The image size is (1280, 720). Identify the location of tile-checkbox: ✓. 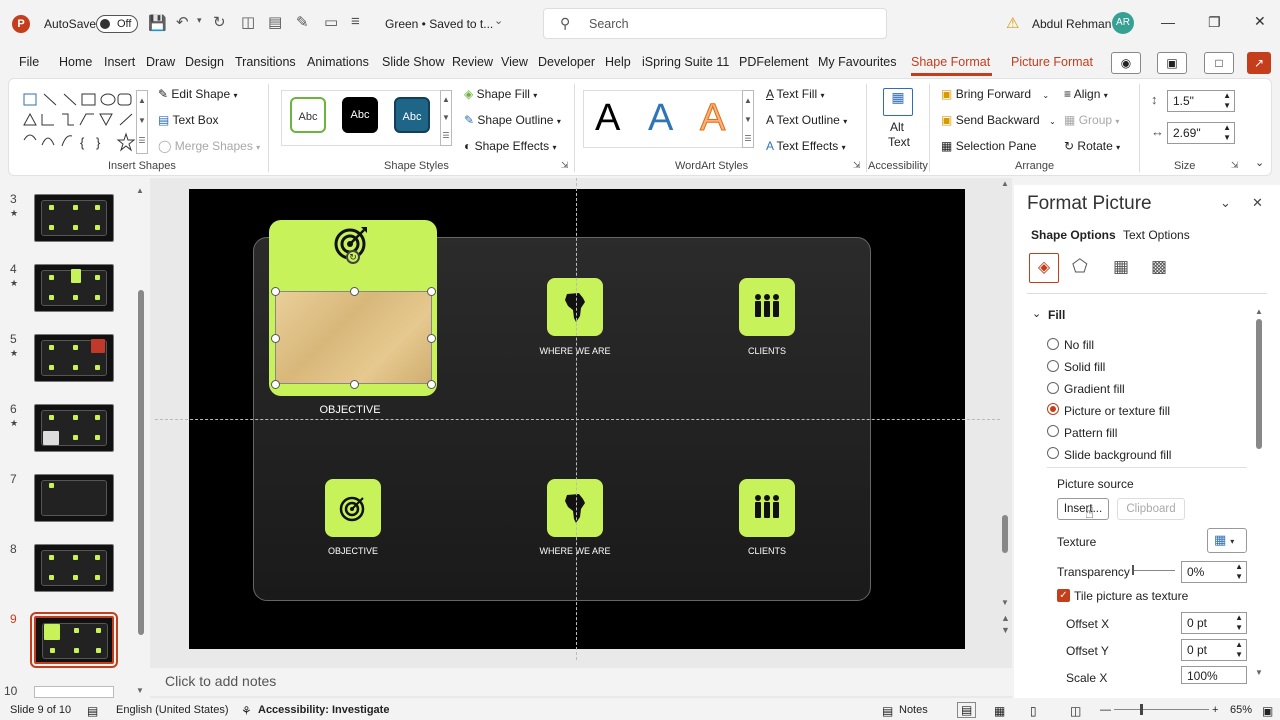
(1063, 595).